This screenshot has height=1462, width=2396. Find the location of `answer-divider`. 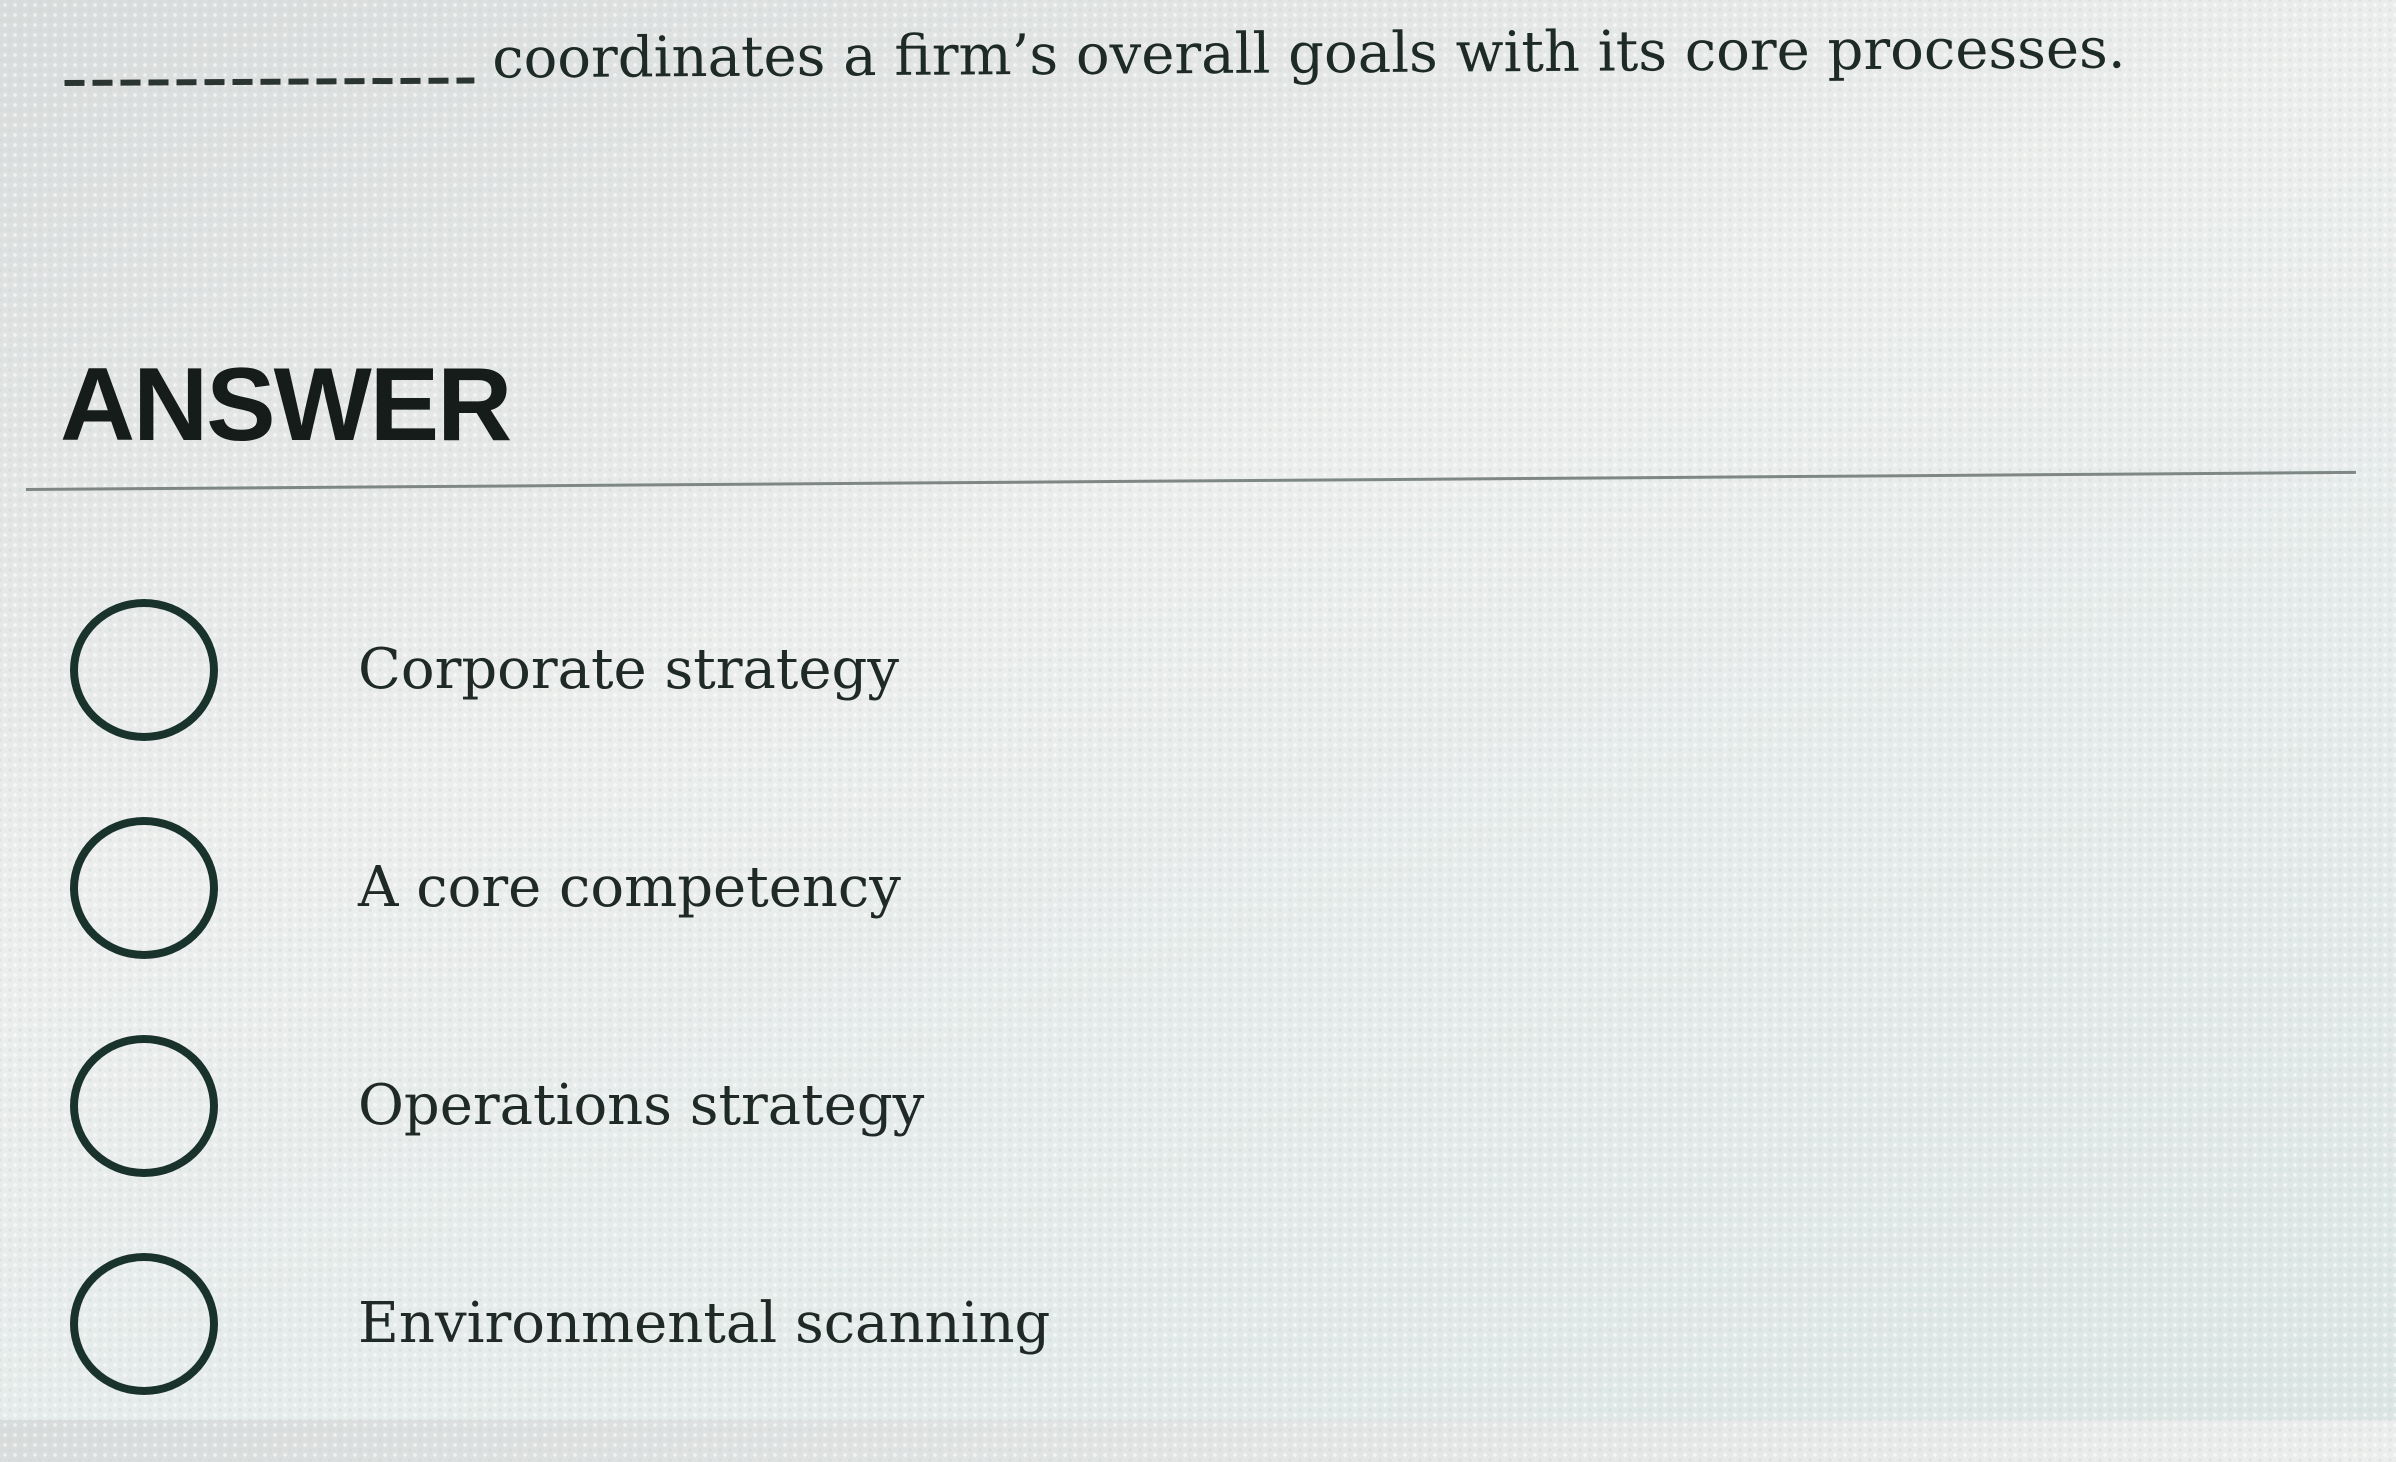

answer-divider is located at coordinates (1190, 480).